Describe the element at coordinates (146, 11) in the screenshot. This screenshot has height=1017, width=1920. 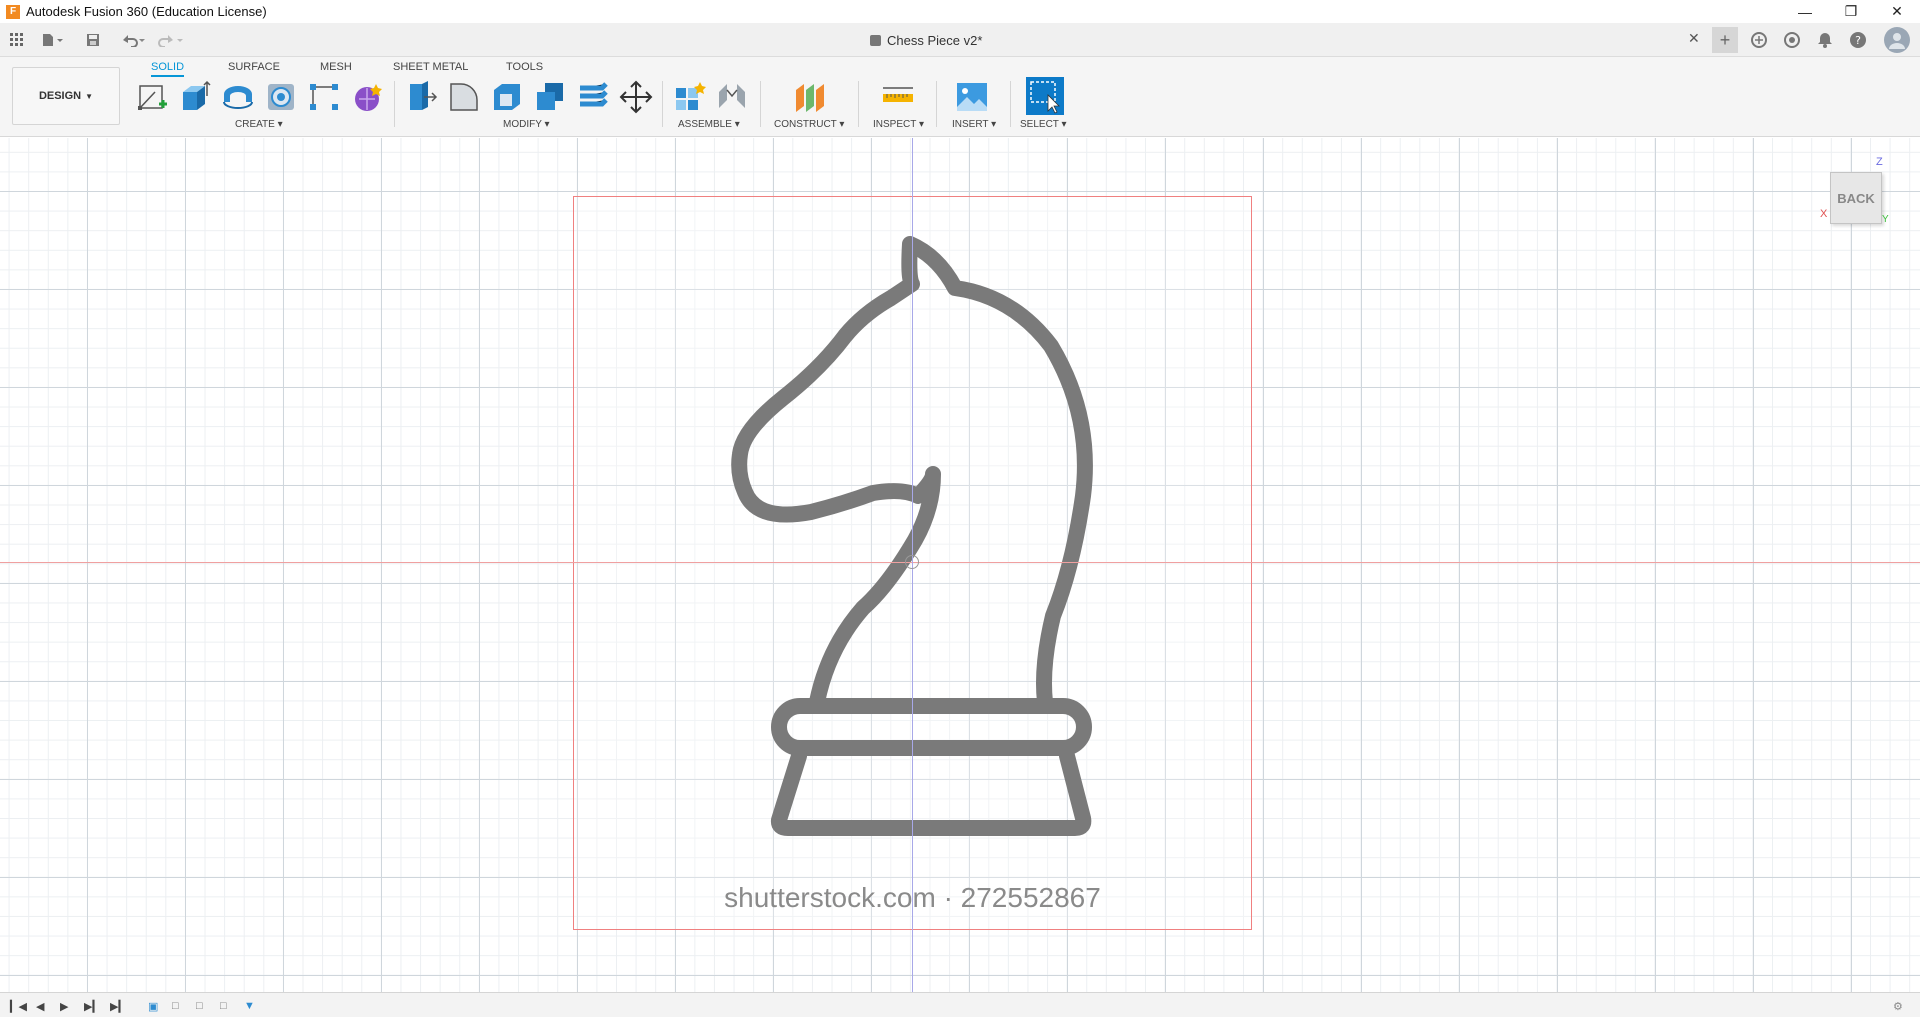
I see `window-title: Autodesk Fusion 360 (Education License)` at that location.